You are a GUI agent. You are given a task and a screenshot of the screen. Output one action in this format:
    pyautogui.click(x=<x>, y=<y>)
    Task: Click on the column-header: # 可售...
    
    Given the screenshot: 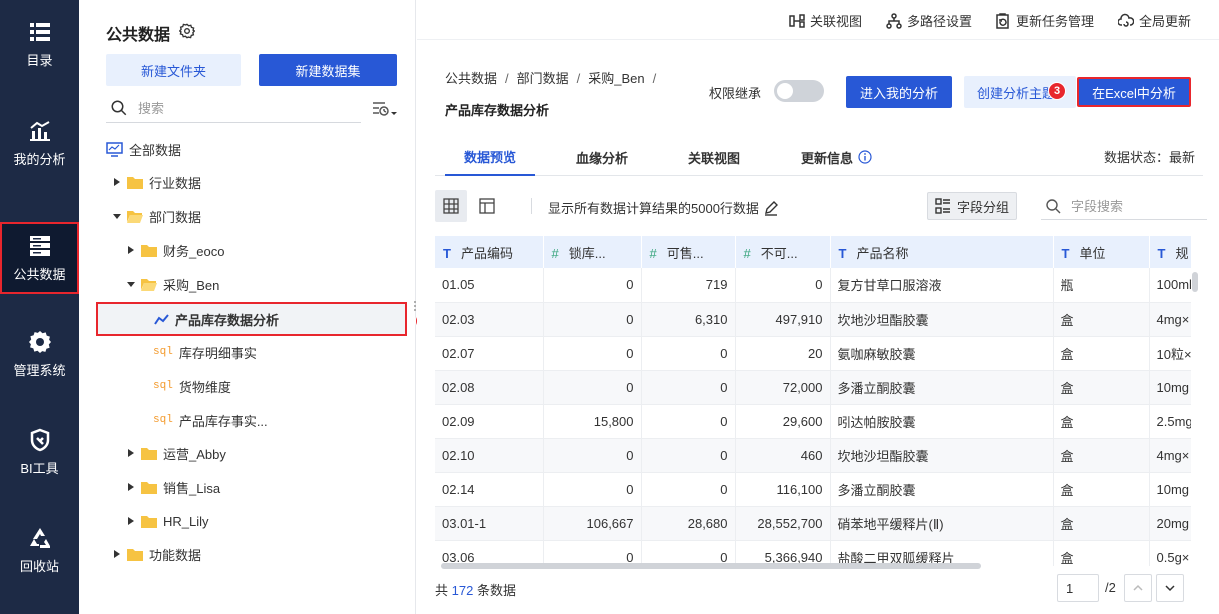 What is the action you would take?
    pyautogui.click(x=688, y=252)
    